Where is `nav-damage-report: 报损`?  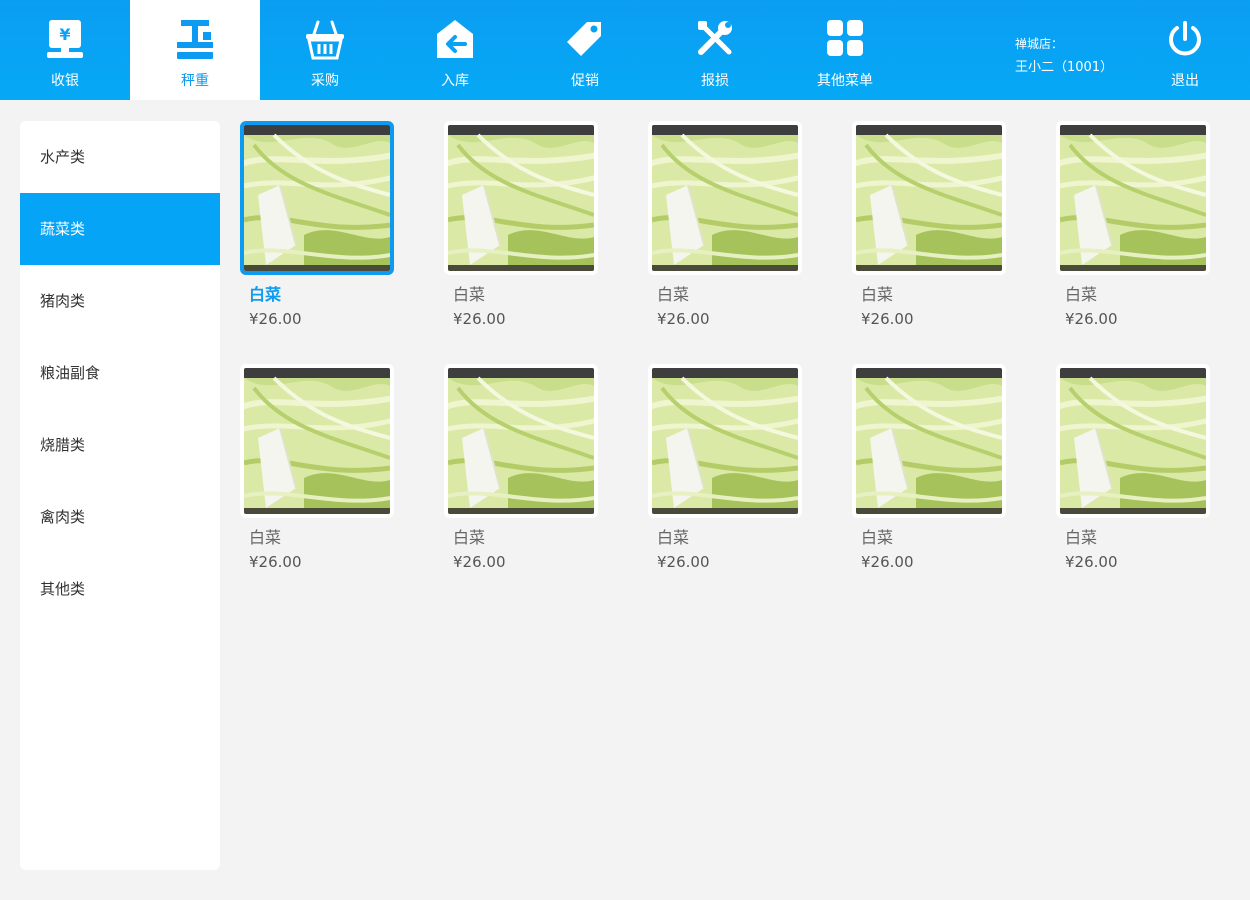
nav-damage-report: 报损 is located at coordinates (715, 50).